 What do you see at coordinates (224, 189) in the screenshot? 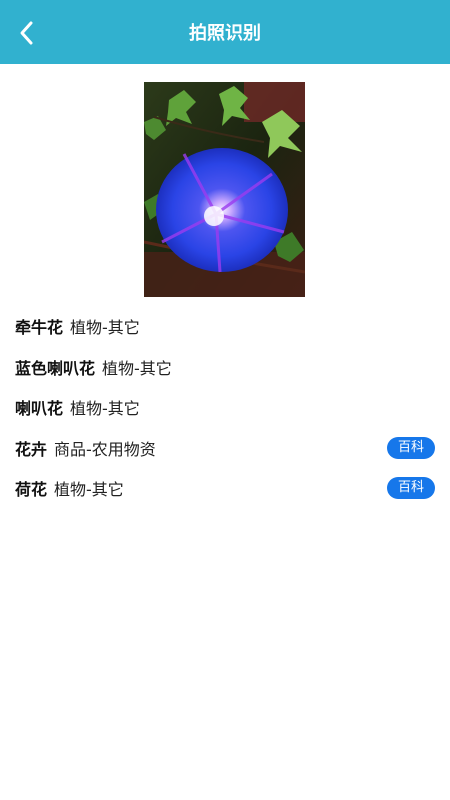
I see `captured-photo` at bounding box center [224, 189].